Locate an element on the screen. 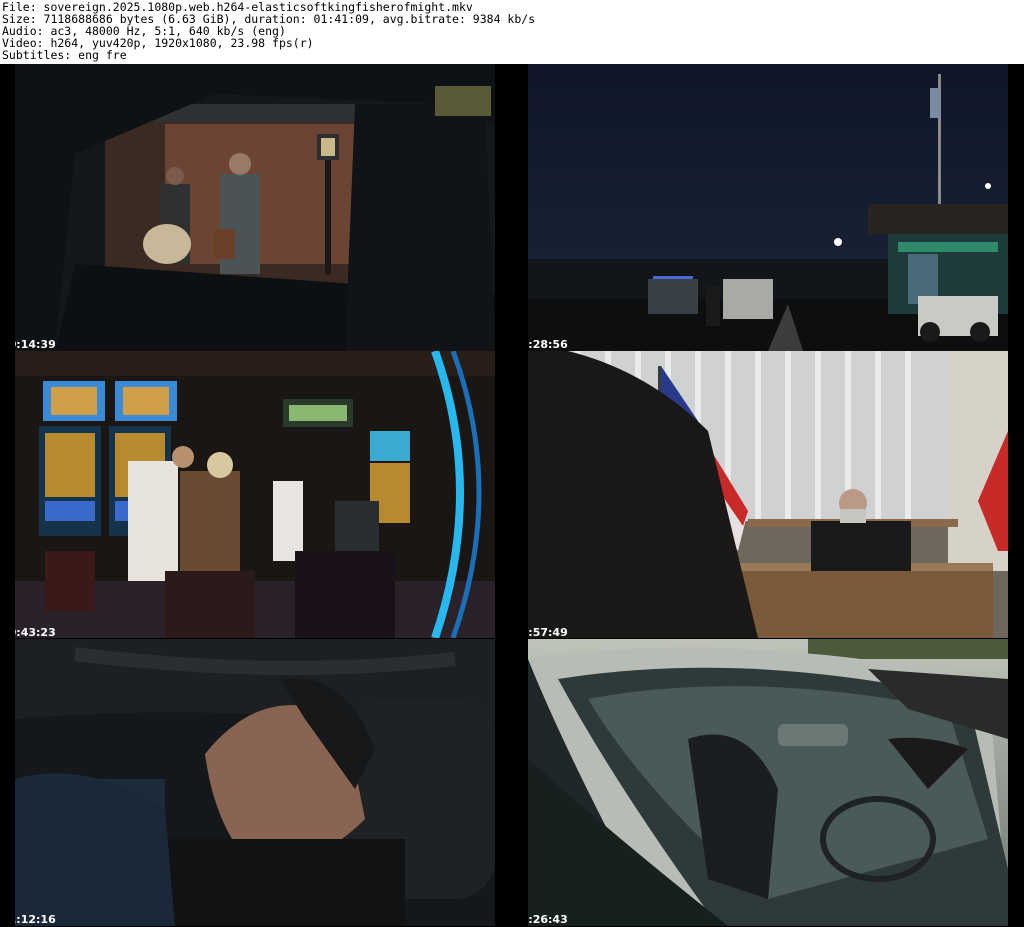  timestamp-4: 00:57:49 is located at coordinates (548, 632).